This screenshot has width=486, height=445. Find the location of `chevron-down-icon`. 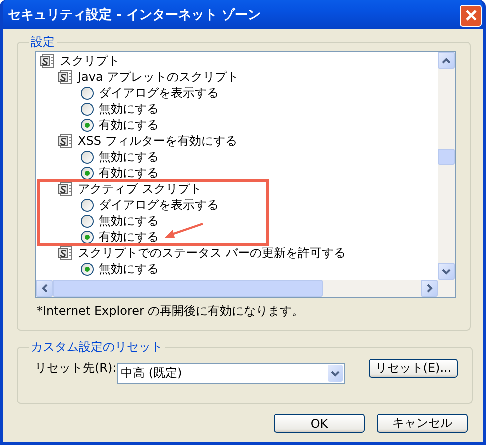

chevron-down-icon is located at coordinates (446, 271).